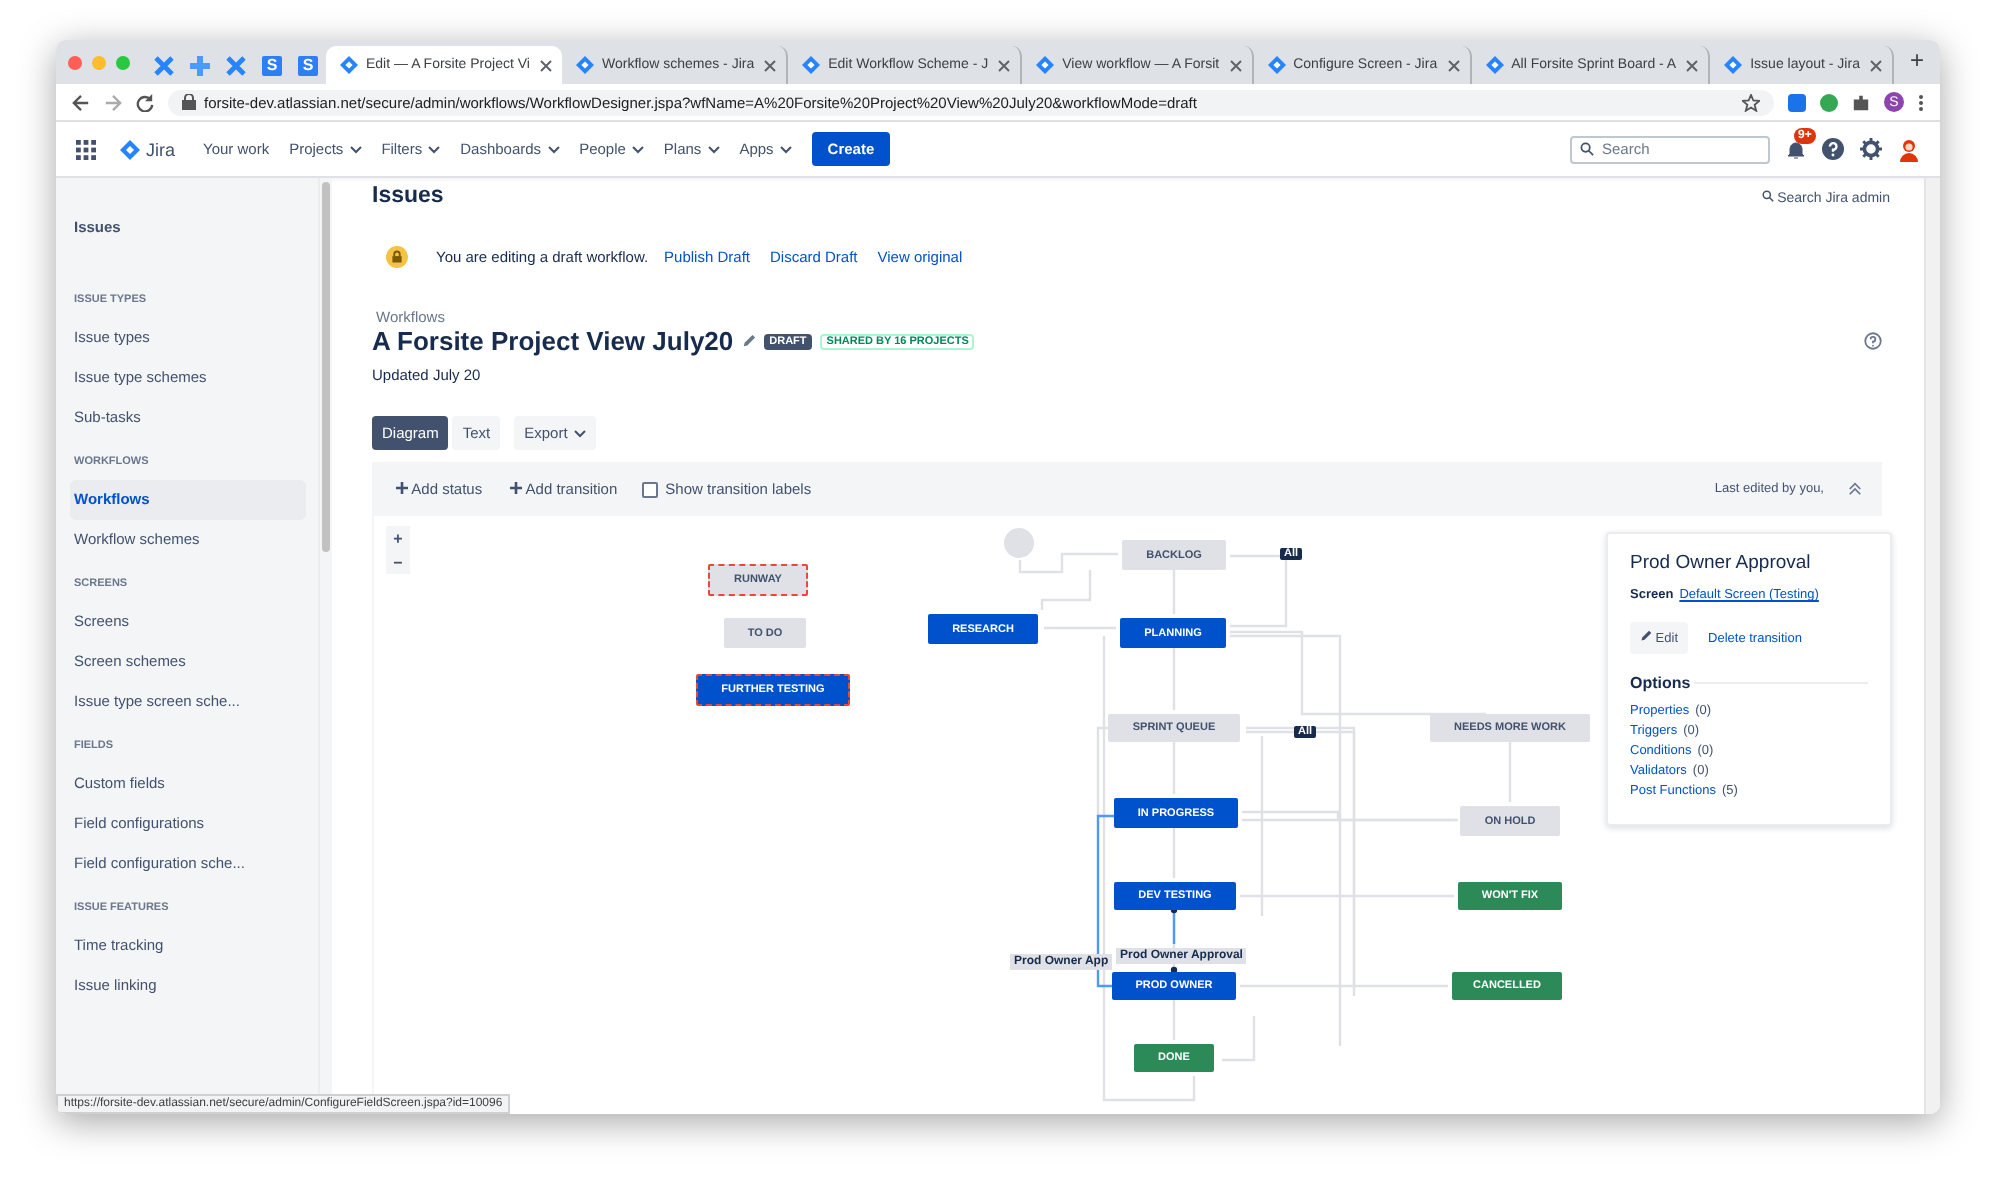  What do you see at coordinates (1916, 62) in the screenshot?
I see `new-tab-button: +` at bounding box center [1916, 62].